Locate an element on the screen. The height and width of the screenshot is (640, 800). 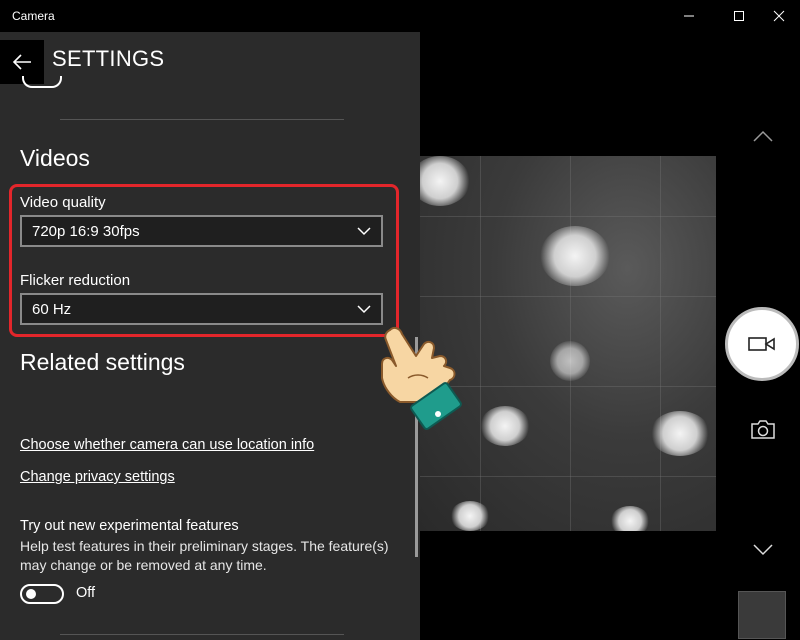
title-bar: Camera is located at coordinates (400, 16).